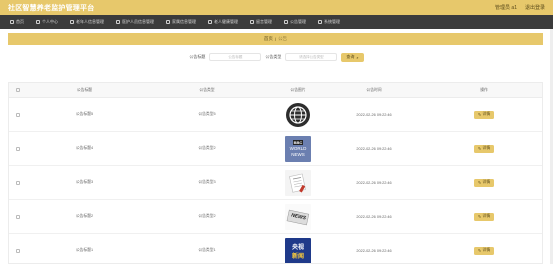 The width and height of the screenshot is (553, 264). Describe the element at coordinates (535, 7) in the screenshot. I see `logout-link: 退出登录` at that location.